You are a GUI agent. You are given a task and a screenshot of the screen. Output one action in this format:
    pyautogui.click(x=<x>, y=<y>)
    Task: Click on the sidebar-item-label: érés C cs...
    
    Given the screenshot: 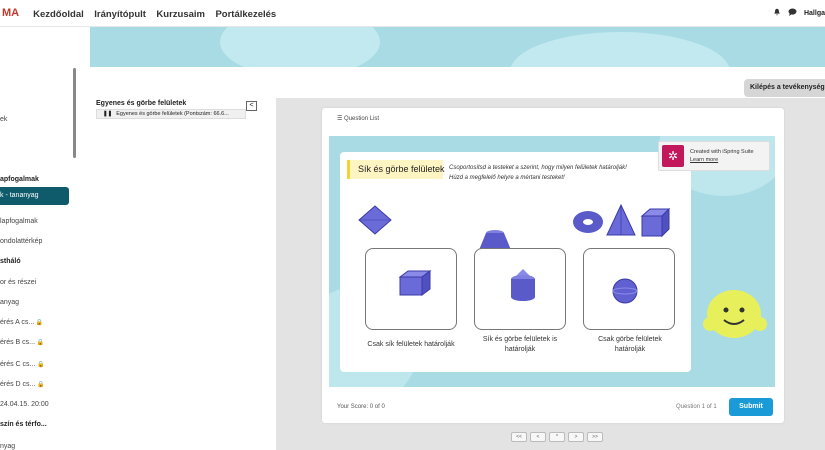 What is the action you would take?
    pyautogui.click(x=18, y=364)
    